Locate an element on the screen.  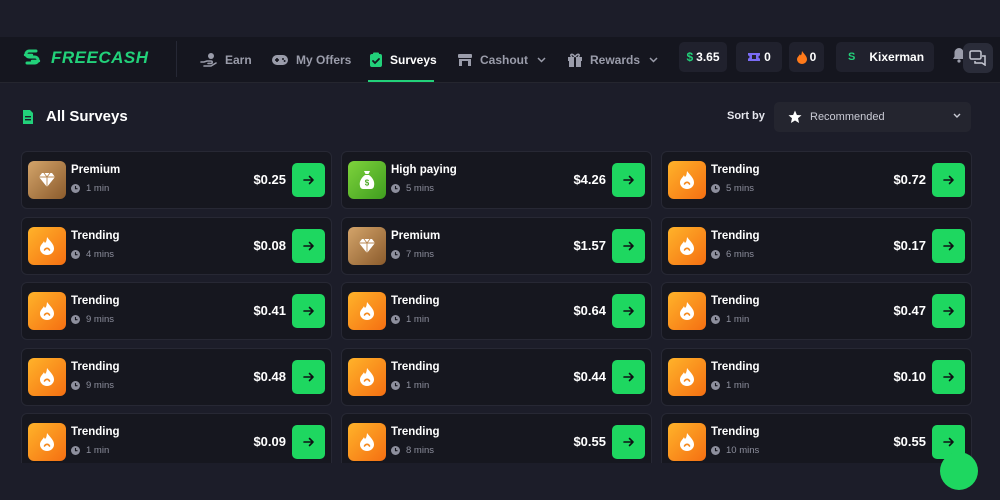
balance-value: 3.65 is located at coordinates (708, 57).